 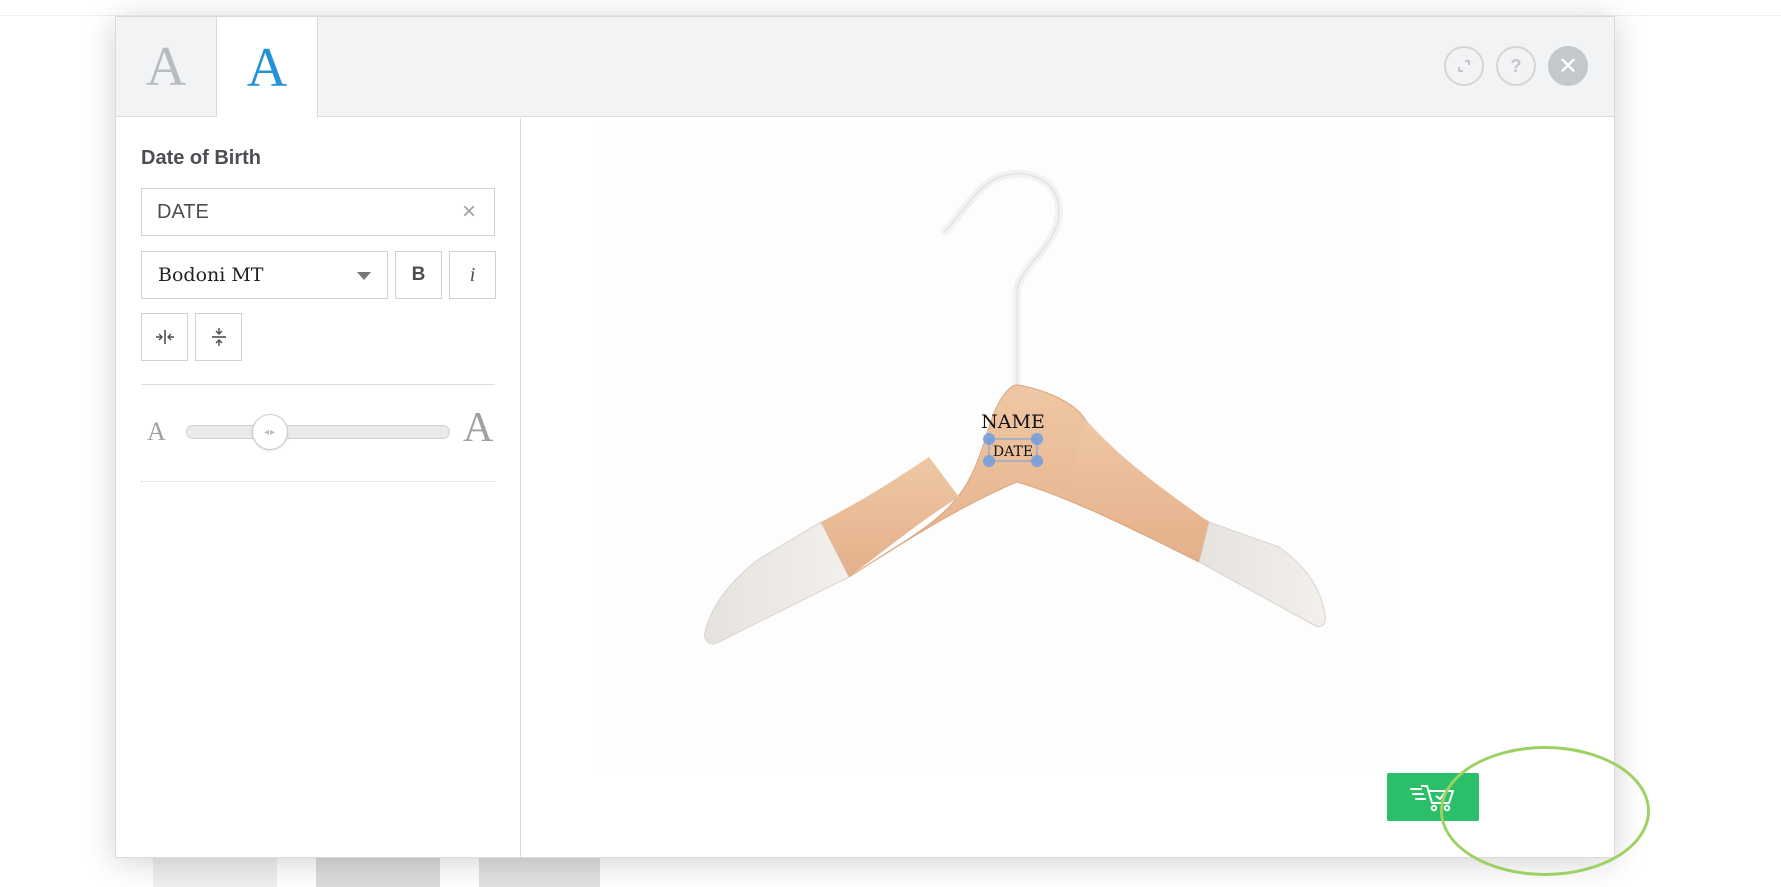 I want to click on font-size-small-label: A, so click(x=156, y=431).